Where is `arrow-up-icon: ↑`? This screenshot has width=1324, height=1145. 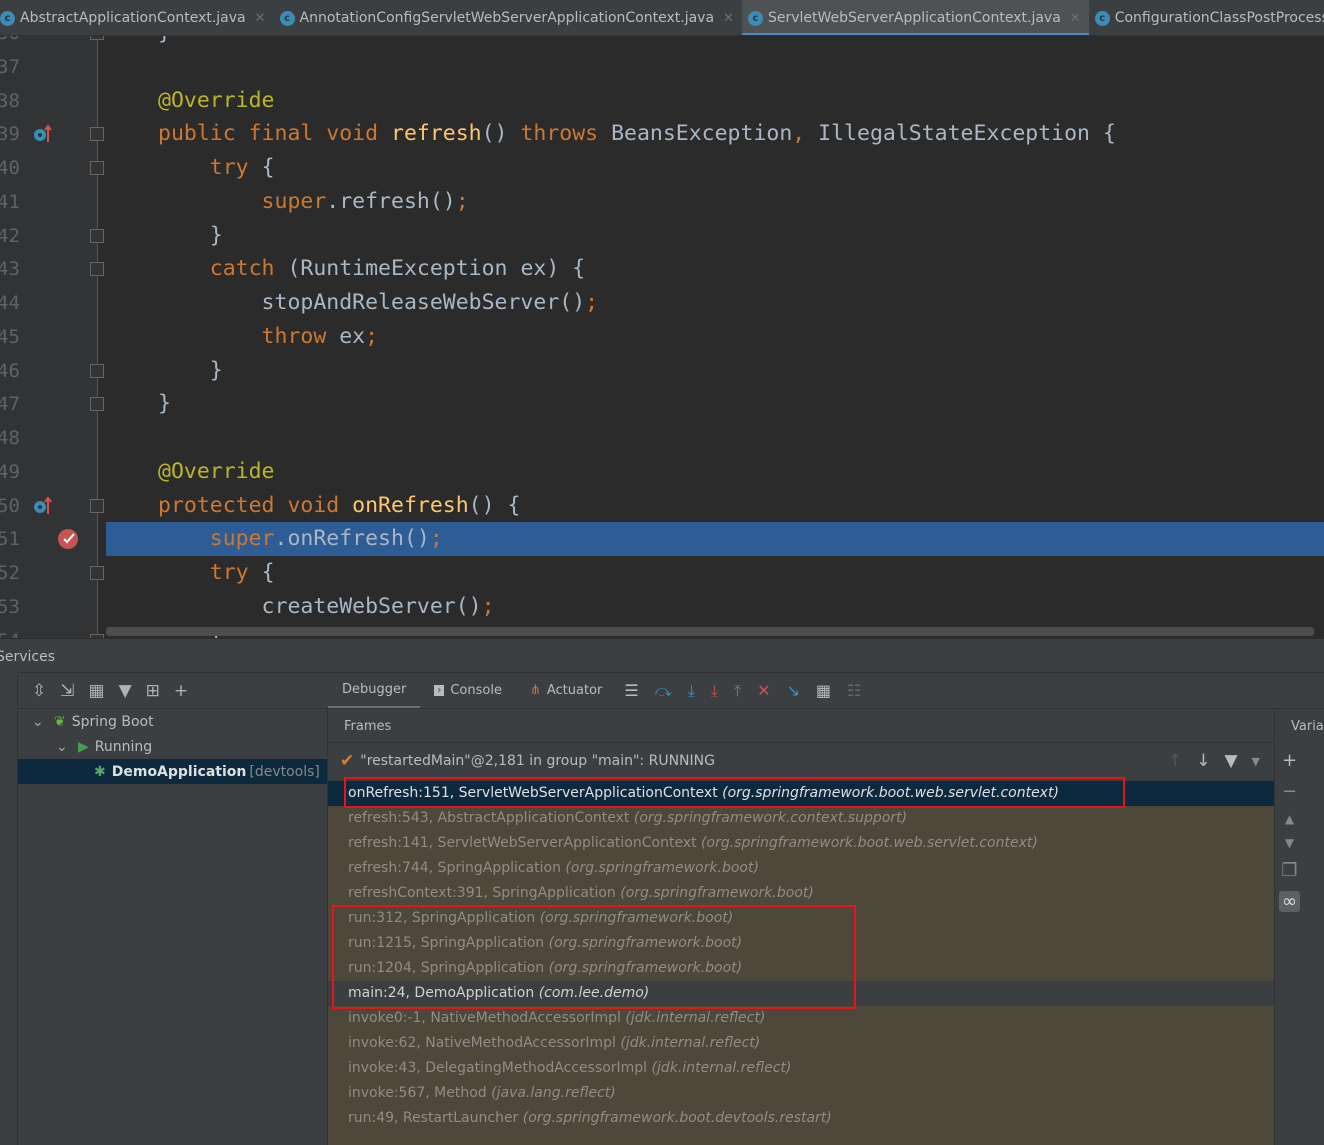
arrow-up-icon: ↑ is located at coordinates (1175, 761).